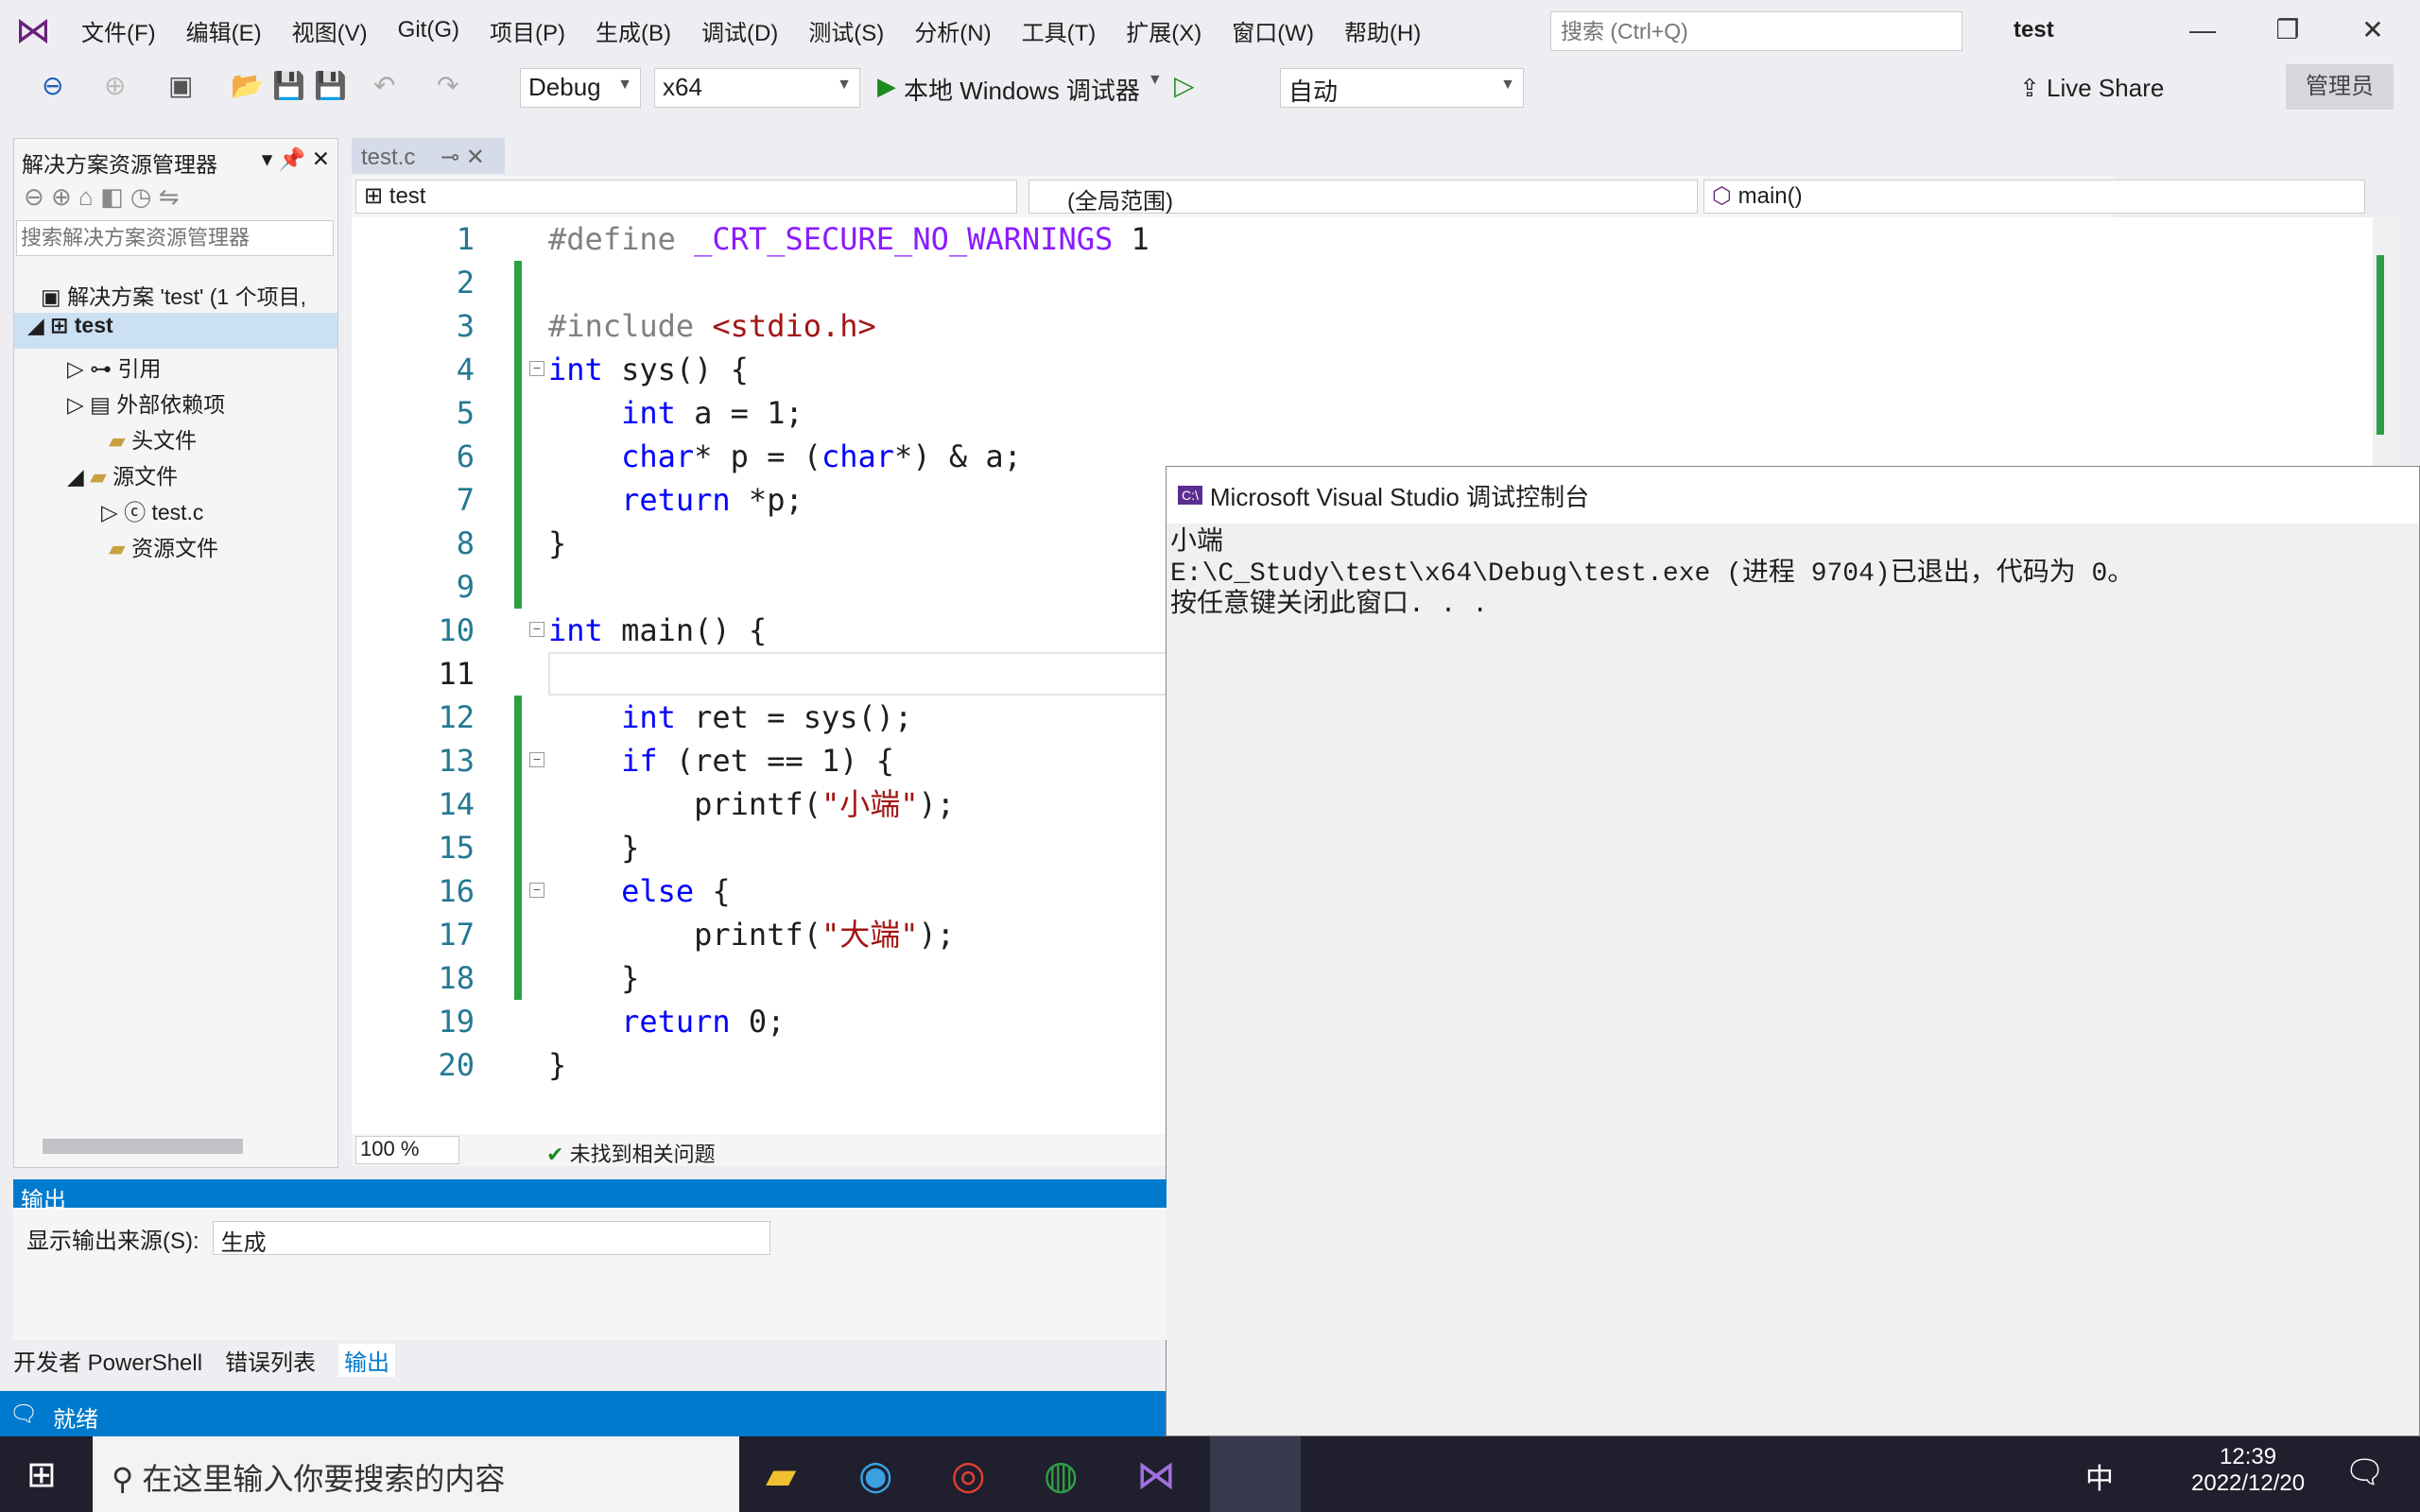 The height and width of the screenshot is (1512, 2420). What do you see at coordinates (2364, 1472) in the screenshot?
I see `notification-icon: 🗨` at bounding box center [2364, 1472].